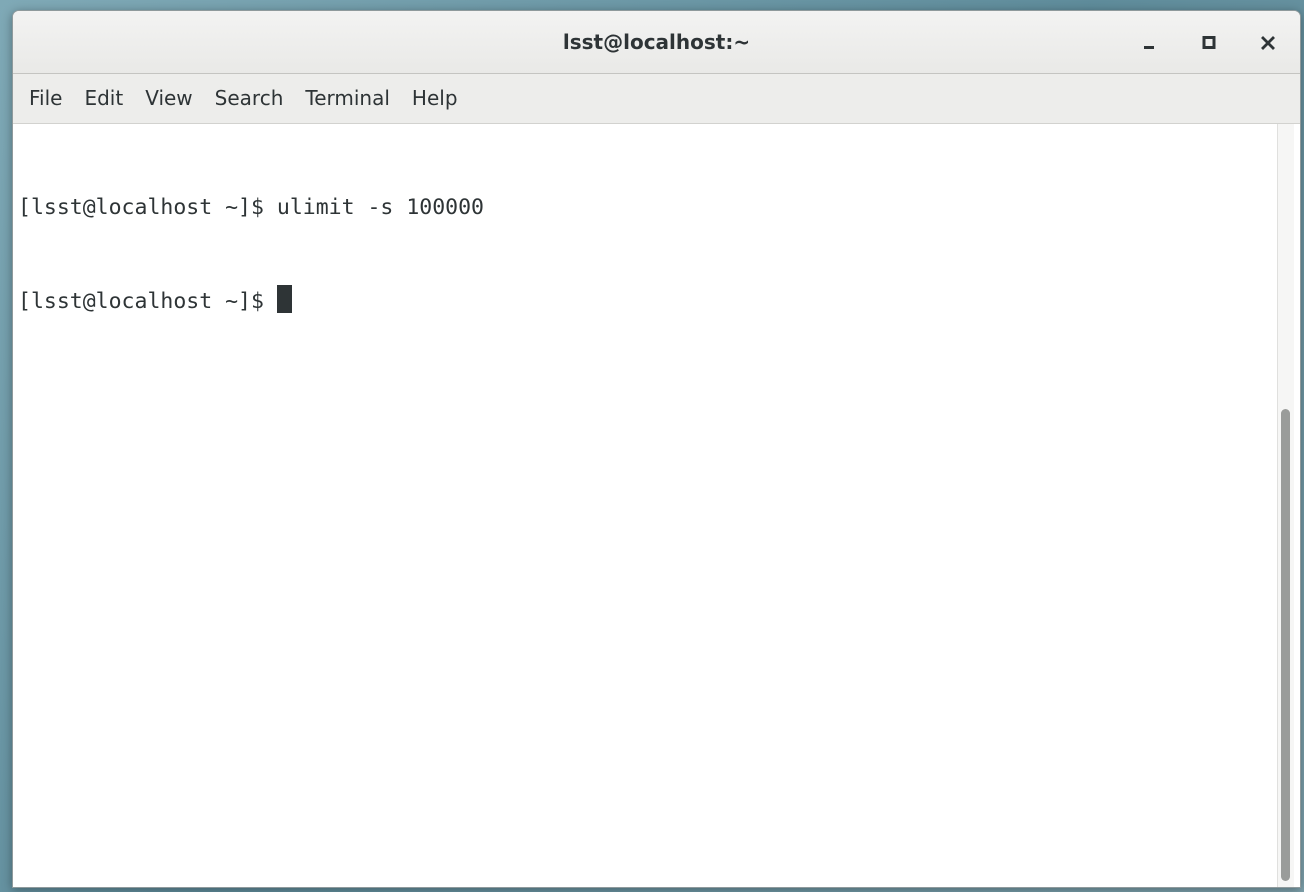  I want to click on menu-bar: File Edit View Search Terminal Help, so click(656, 99).